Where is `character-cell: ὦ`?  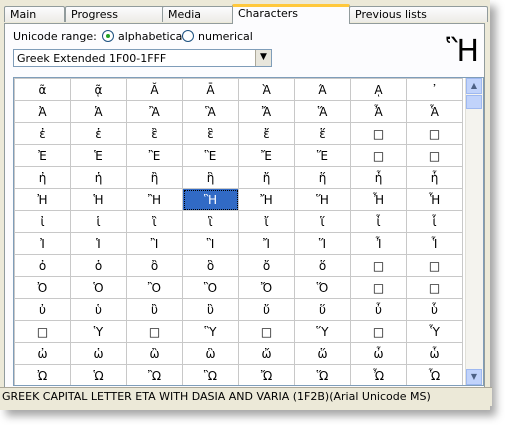
character-cell: ὦ is located at coordinates (378, 353).